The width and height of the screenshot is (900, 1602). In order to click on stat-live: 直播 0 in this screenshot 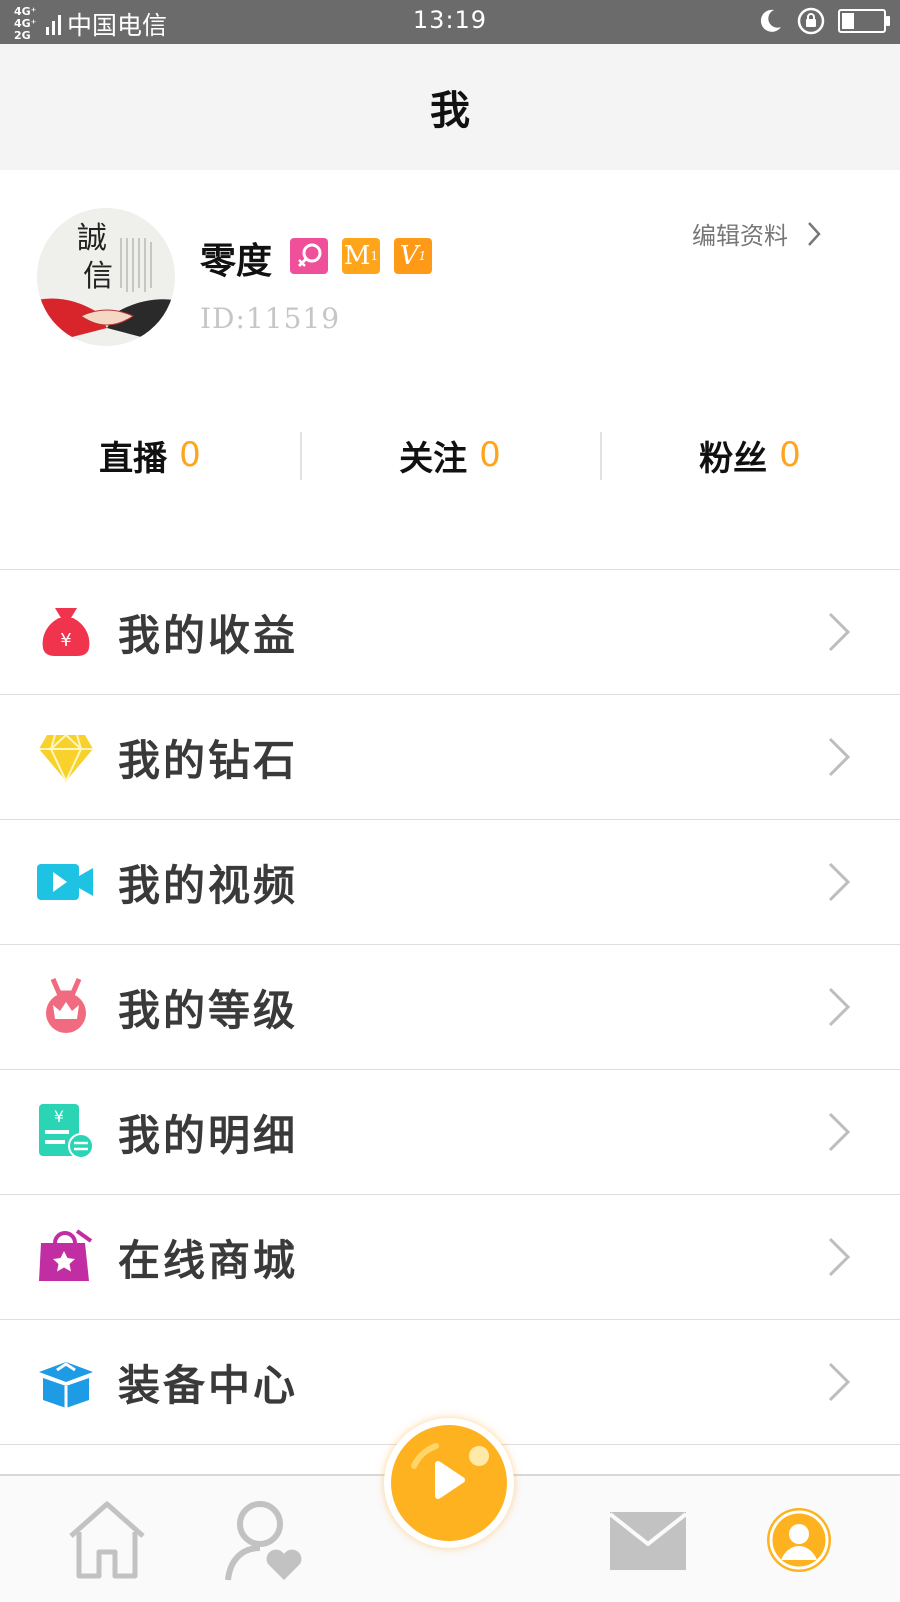, I will do `click(150, 455)`.